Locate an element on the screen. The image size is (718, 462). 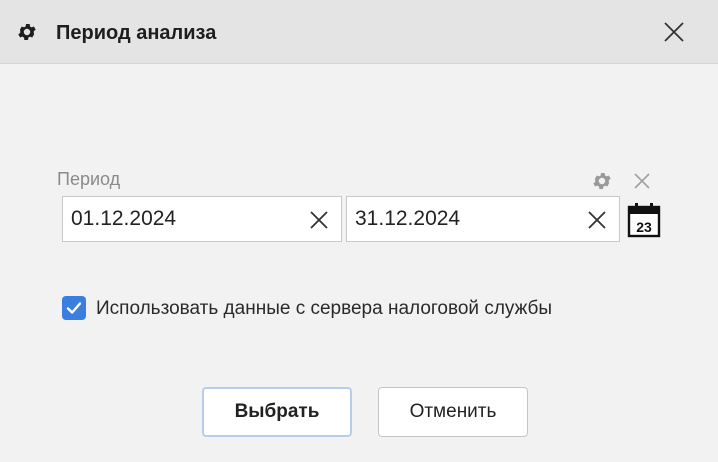
checkmark-icon is located at coordinates (74, 308).